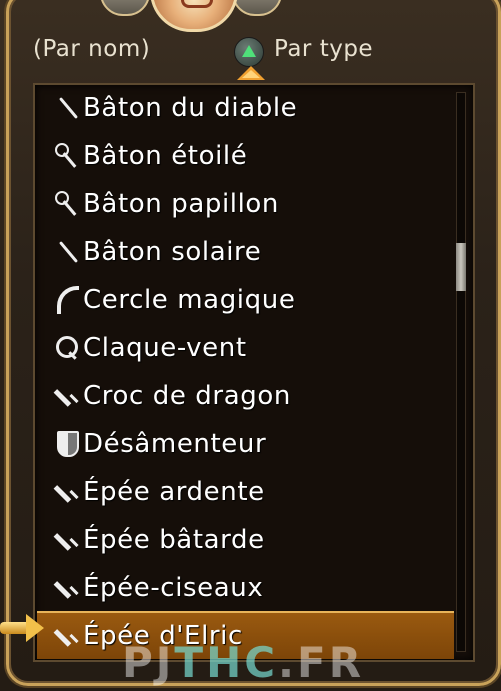  Describe the element at coordinates (68, 156) in the screenshot. I see `star-staff-icon` at that location.